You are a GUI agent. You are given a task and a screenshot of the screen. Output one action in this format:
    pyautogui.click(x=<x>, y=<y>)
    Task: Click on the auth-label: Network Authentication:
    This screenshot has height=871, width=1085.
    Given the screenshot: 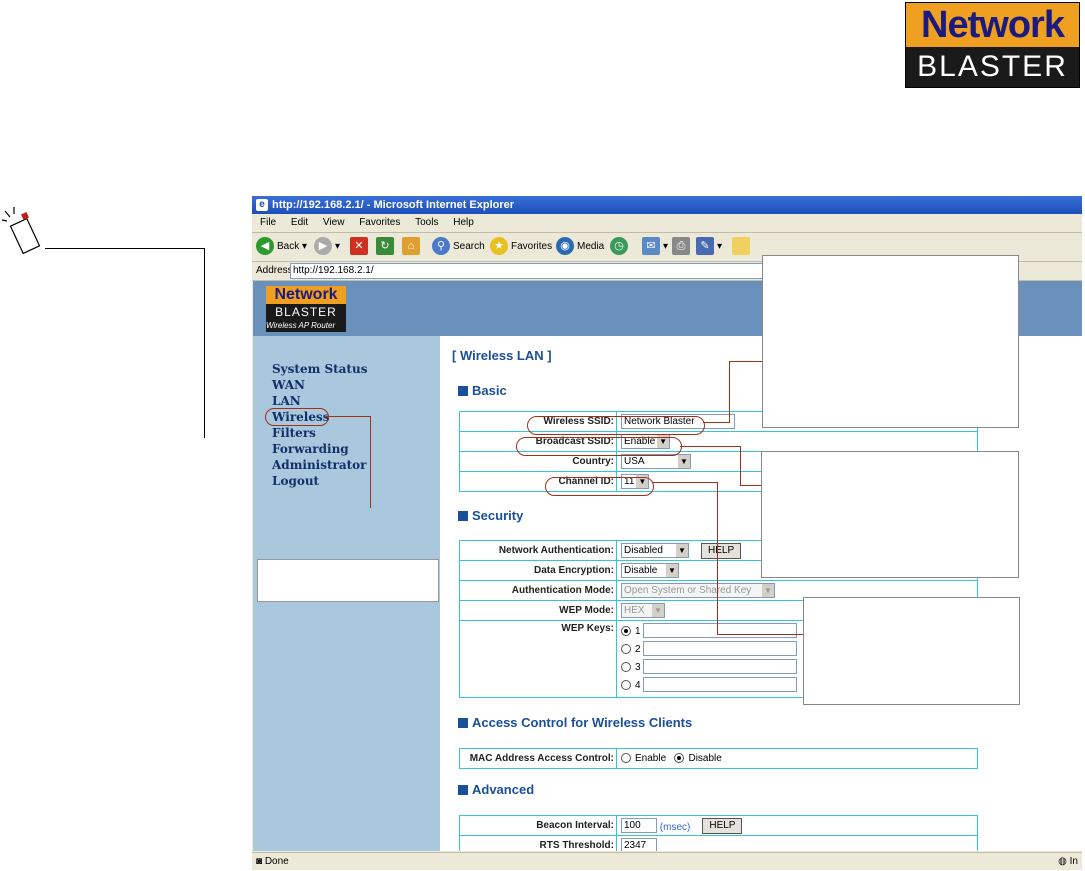 What is the action you would take?
    pyautogui.click(x=538, y=550)
    